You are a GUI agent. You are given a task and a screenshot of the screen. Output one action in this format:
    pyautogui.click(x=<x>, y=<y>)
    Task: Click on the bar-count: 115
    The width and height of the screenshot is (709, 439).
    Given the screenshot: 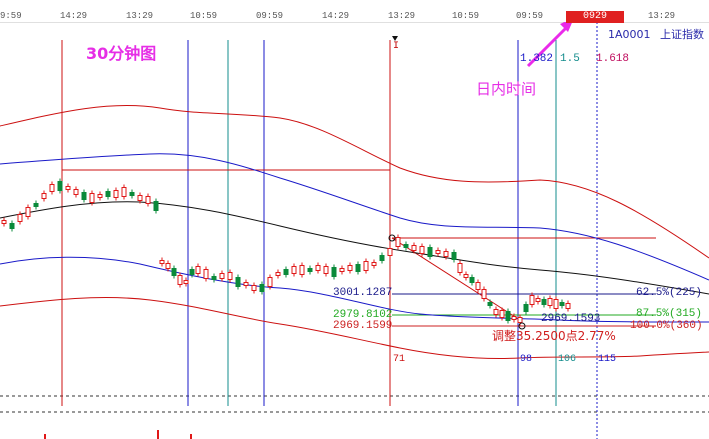 What is the action you would take?
    pyautogui.click(x=607, y=359)
    